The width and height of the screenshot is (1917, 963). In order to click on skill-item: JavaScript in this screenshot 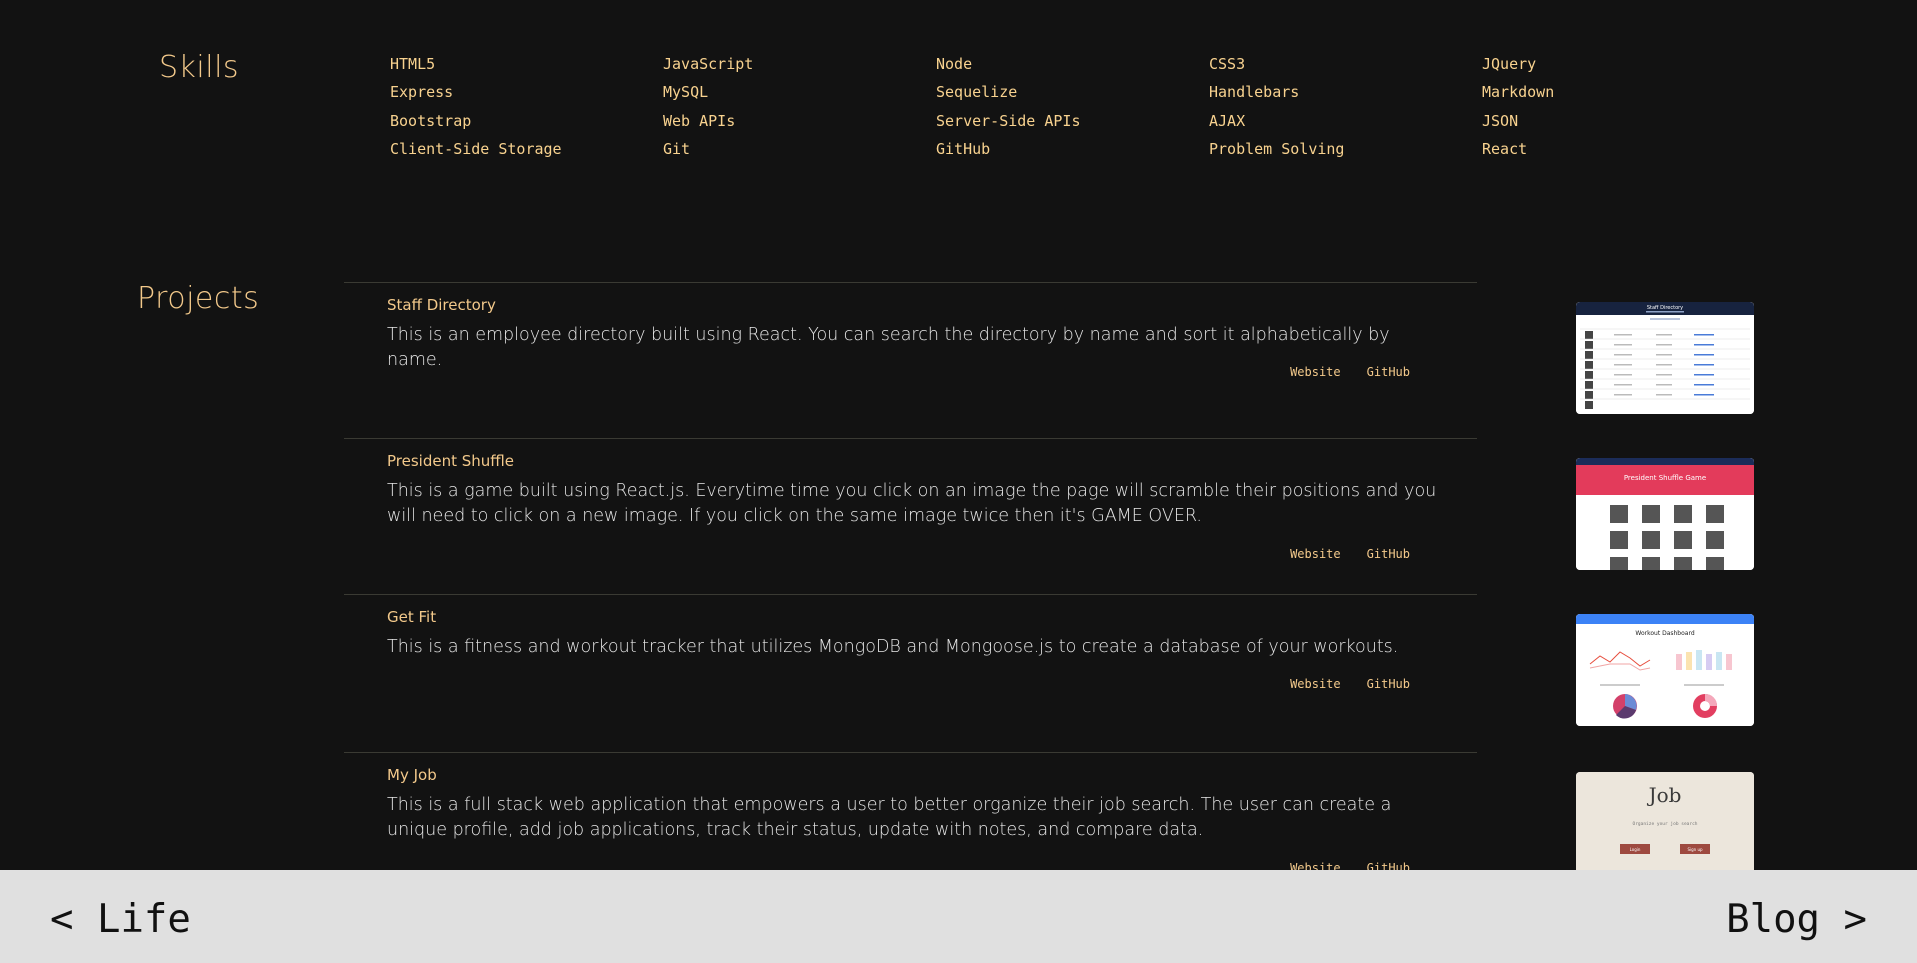, I will do `click(708, 64)`.